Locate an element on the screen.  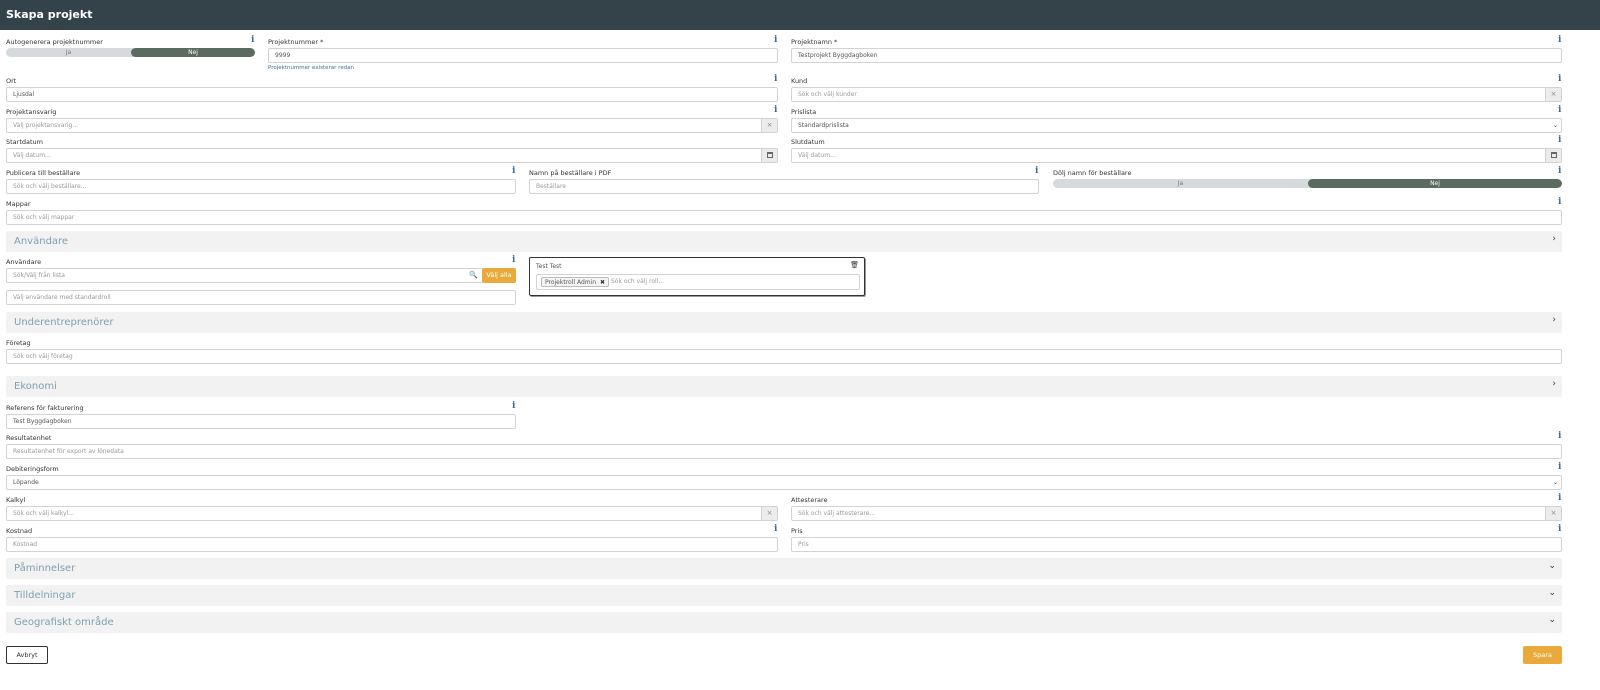
resultatenhet-label: Resultatenhet is located at coordinates (29, 438).